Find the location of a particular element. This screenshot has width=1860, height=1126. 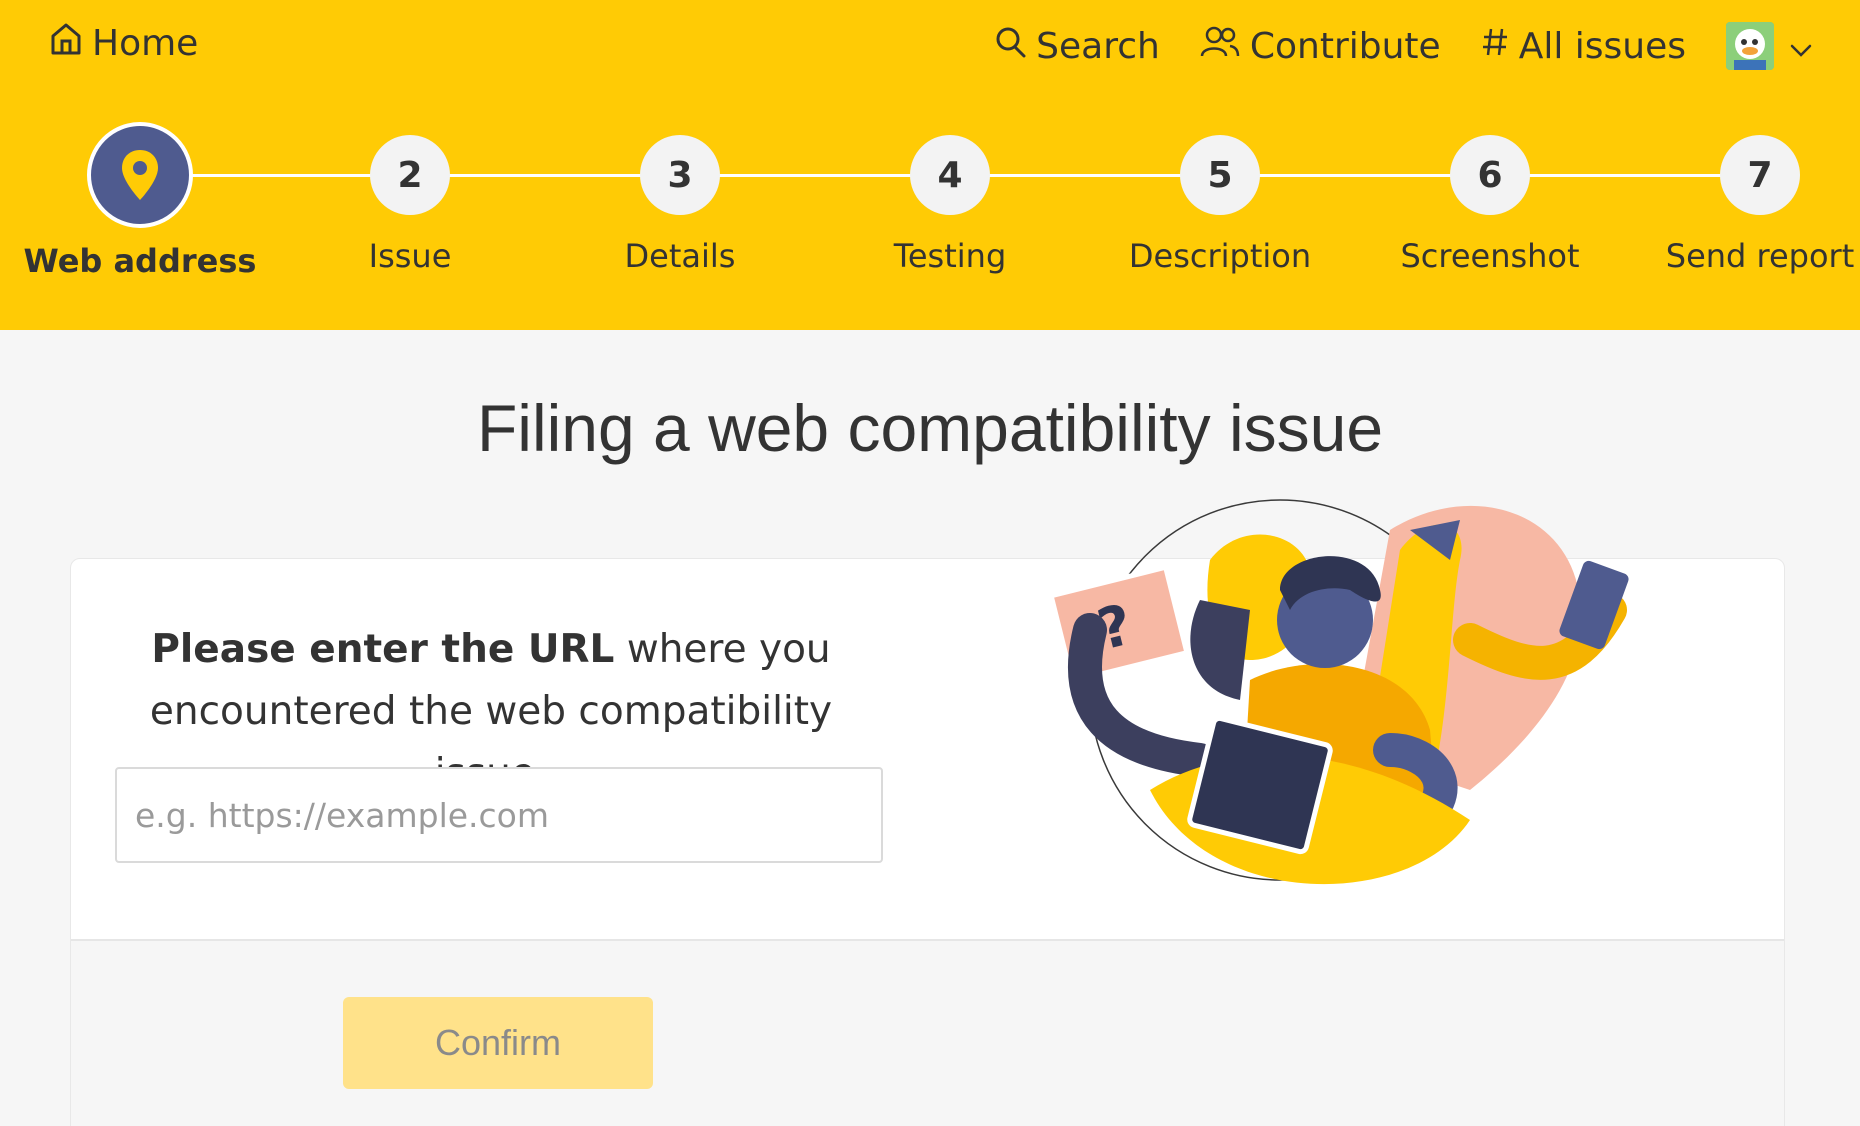

url-input is located at coordinates (499, 815).